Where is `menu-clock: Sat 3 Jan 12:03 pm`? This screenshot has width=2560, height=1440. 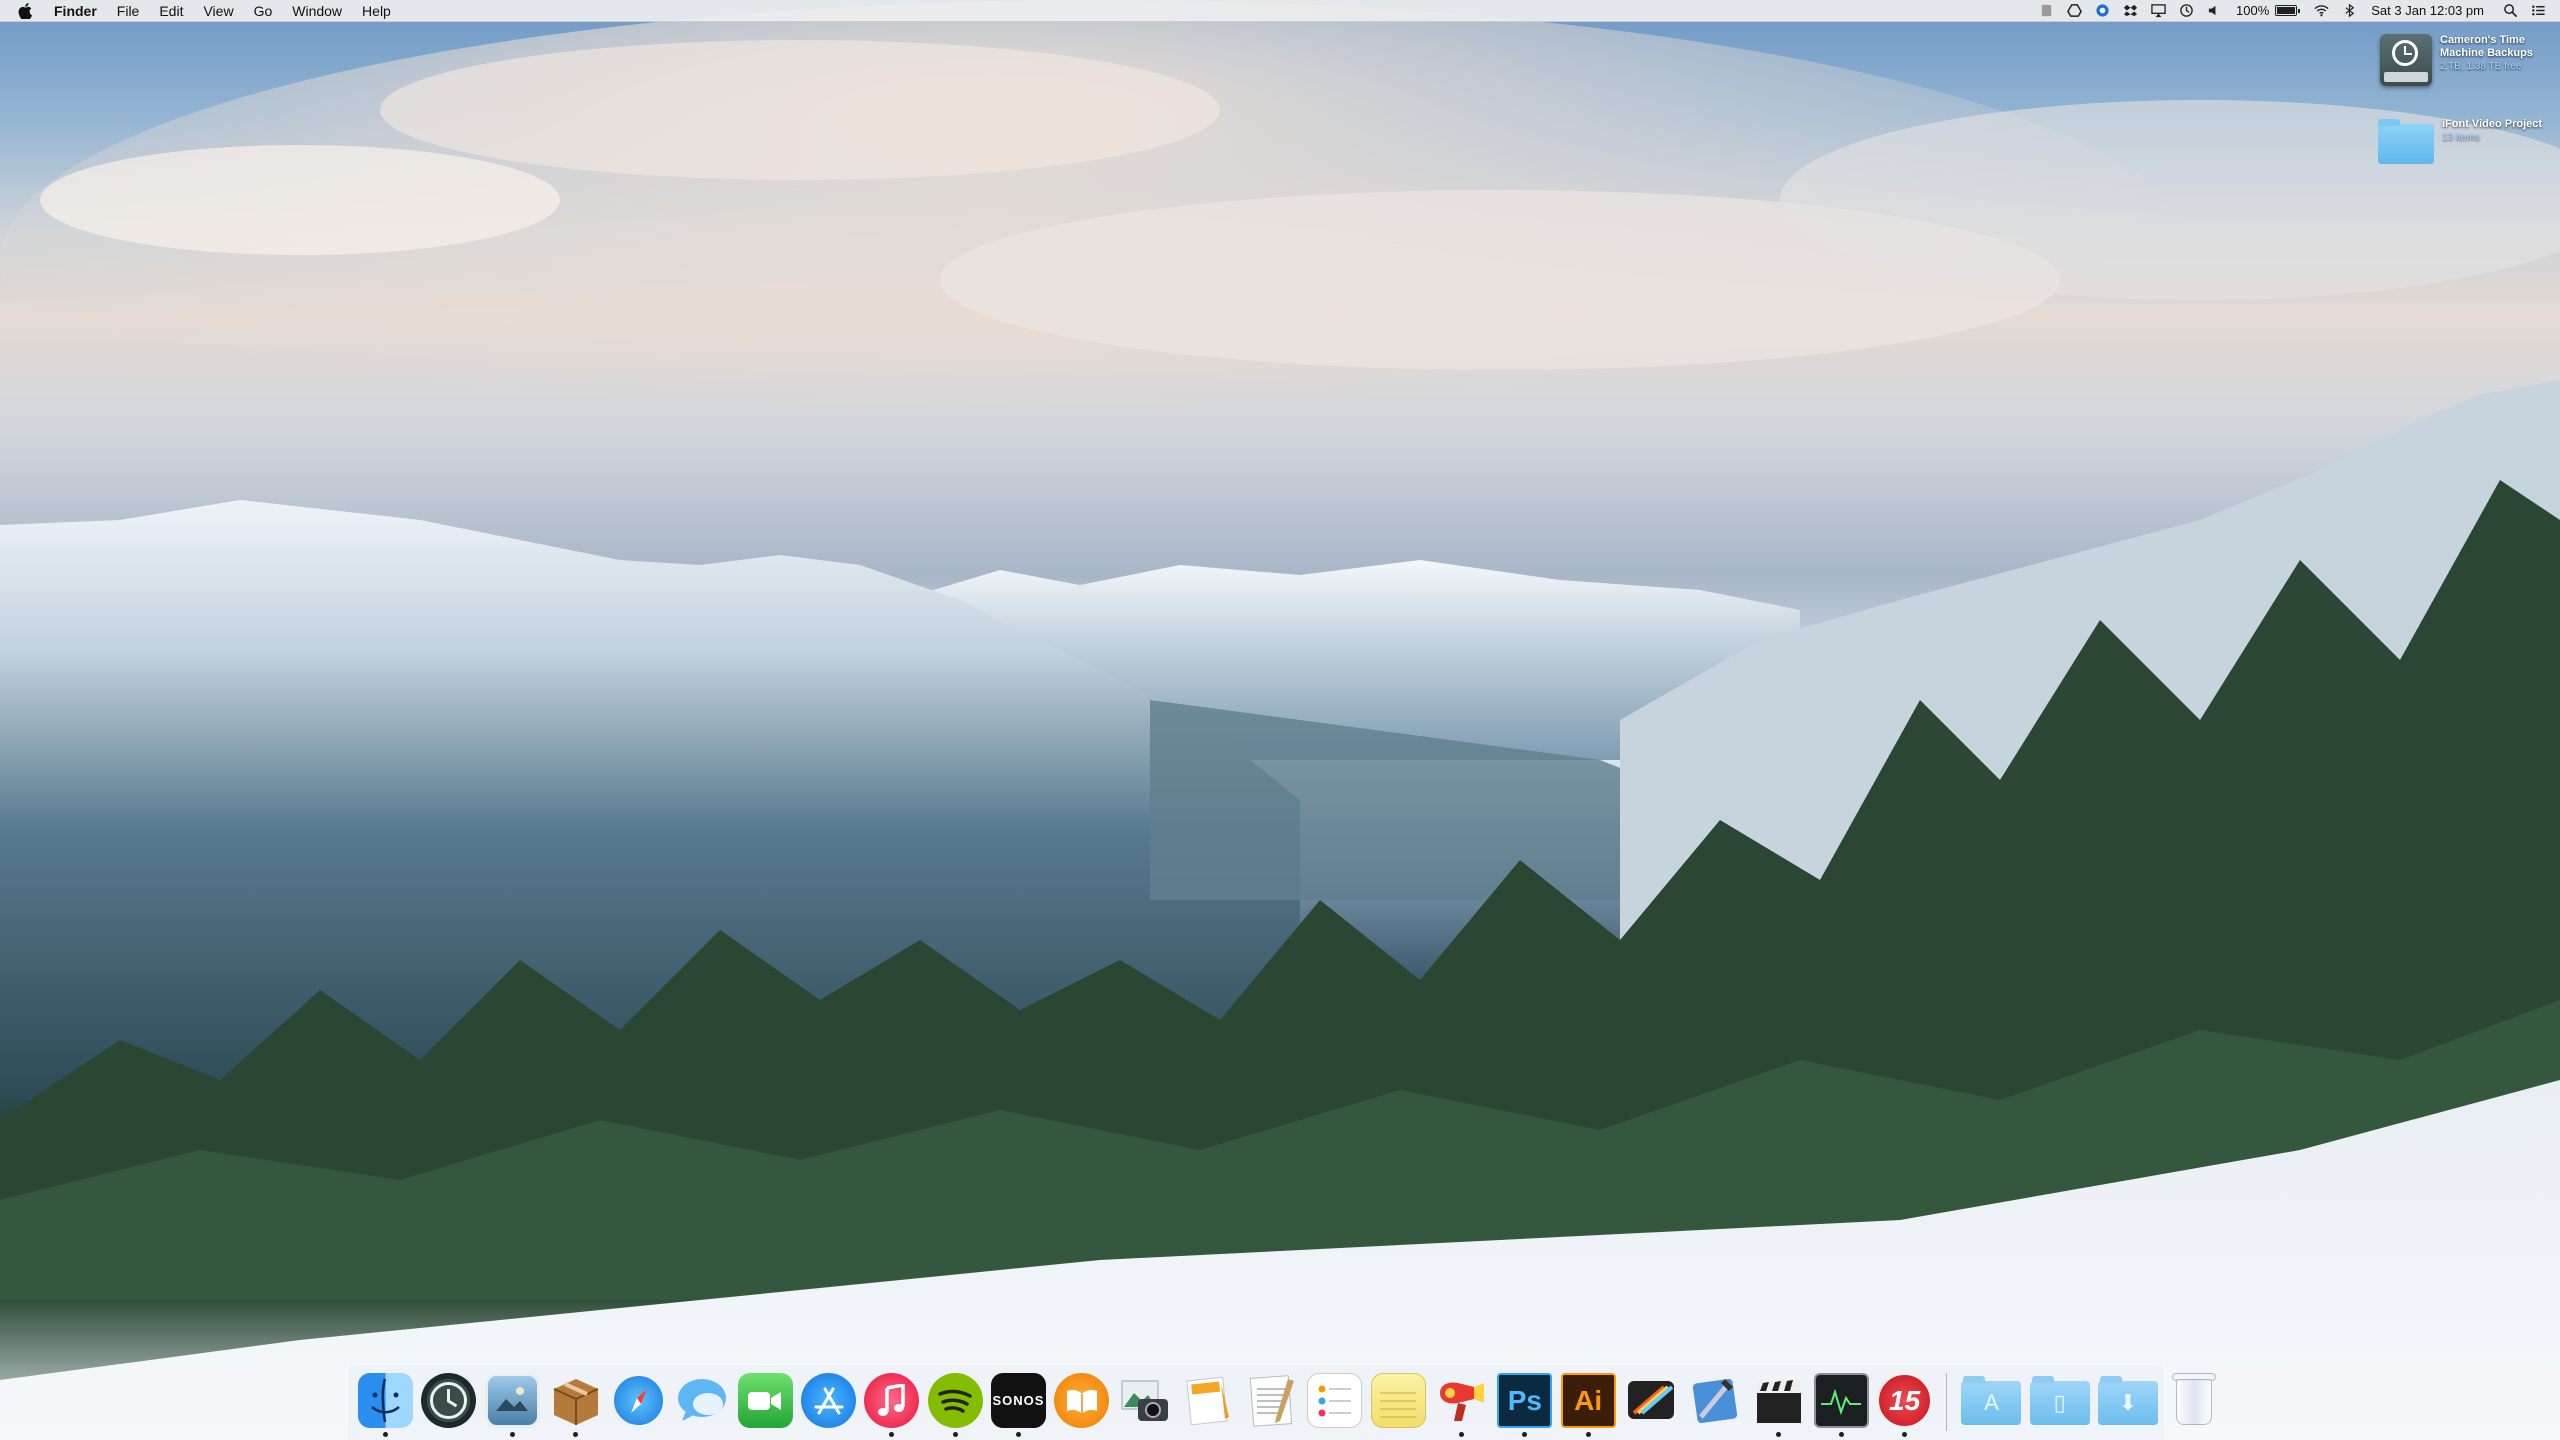 menu-clock: Sat 3 Jan 12:03 pm is located at coordinates (2427, 10).